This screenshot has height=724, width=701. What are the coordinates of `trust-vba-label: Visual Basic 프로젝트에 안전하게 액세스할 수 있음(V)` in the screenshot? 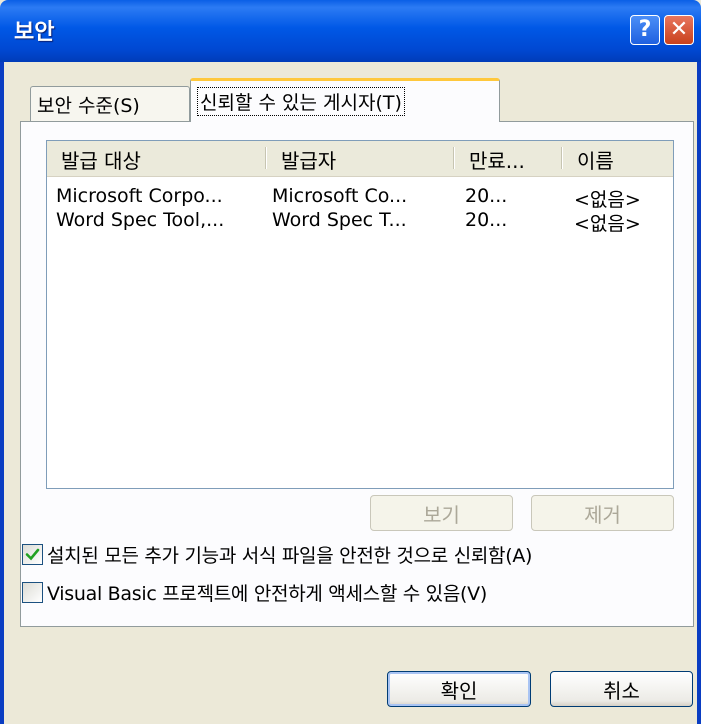 It's located at (267, 593).